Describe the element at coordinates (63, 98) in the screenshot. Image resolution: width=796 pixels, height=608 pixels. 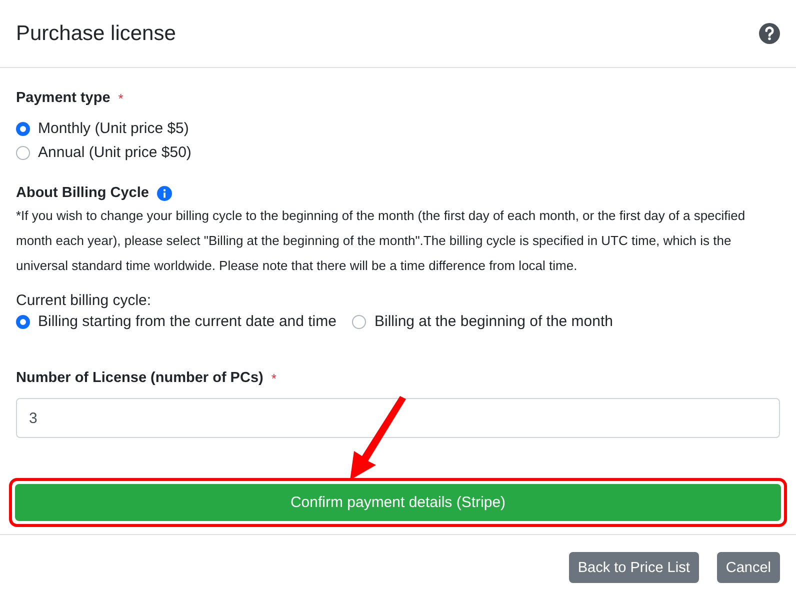
I see `field-label: Payment type` at that location.